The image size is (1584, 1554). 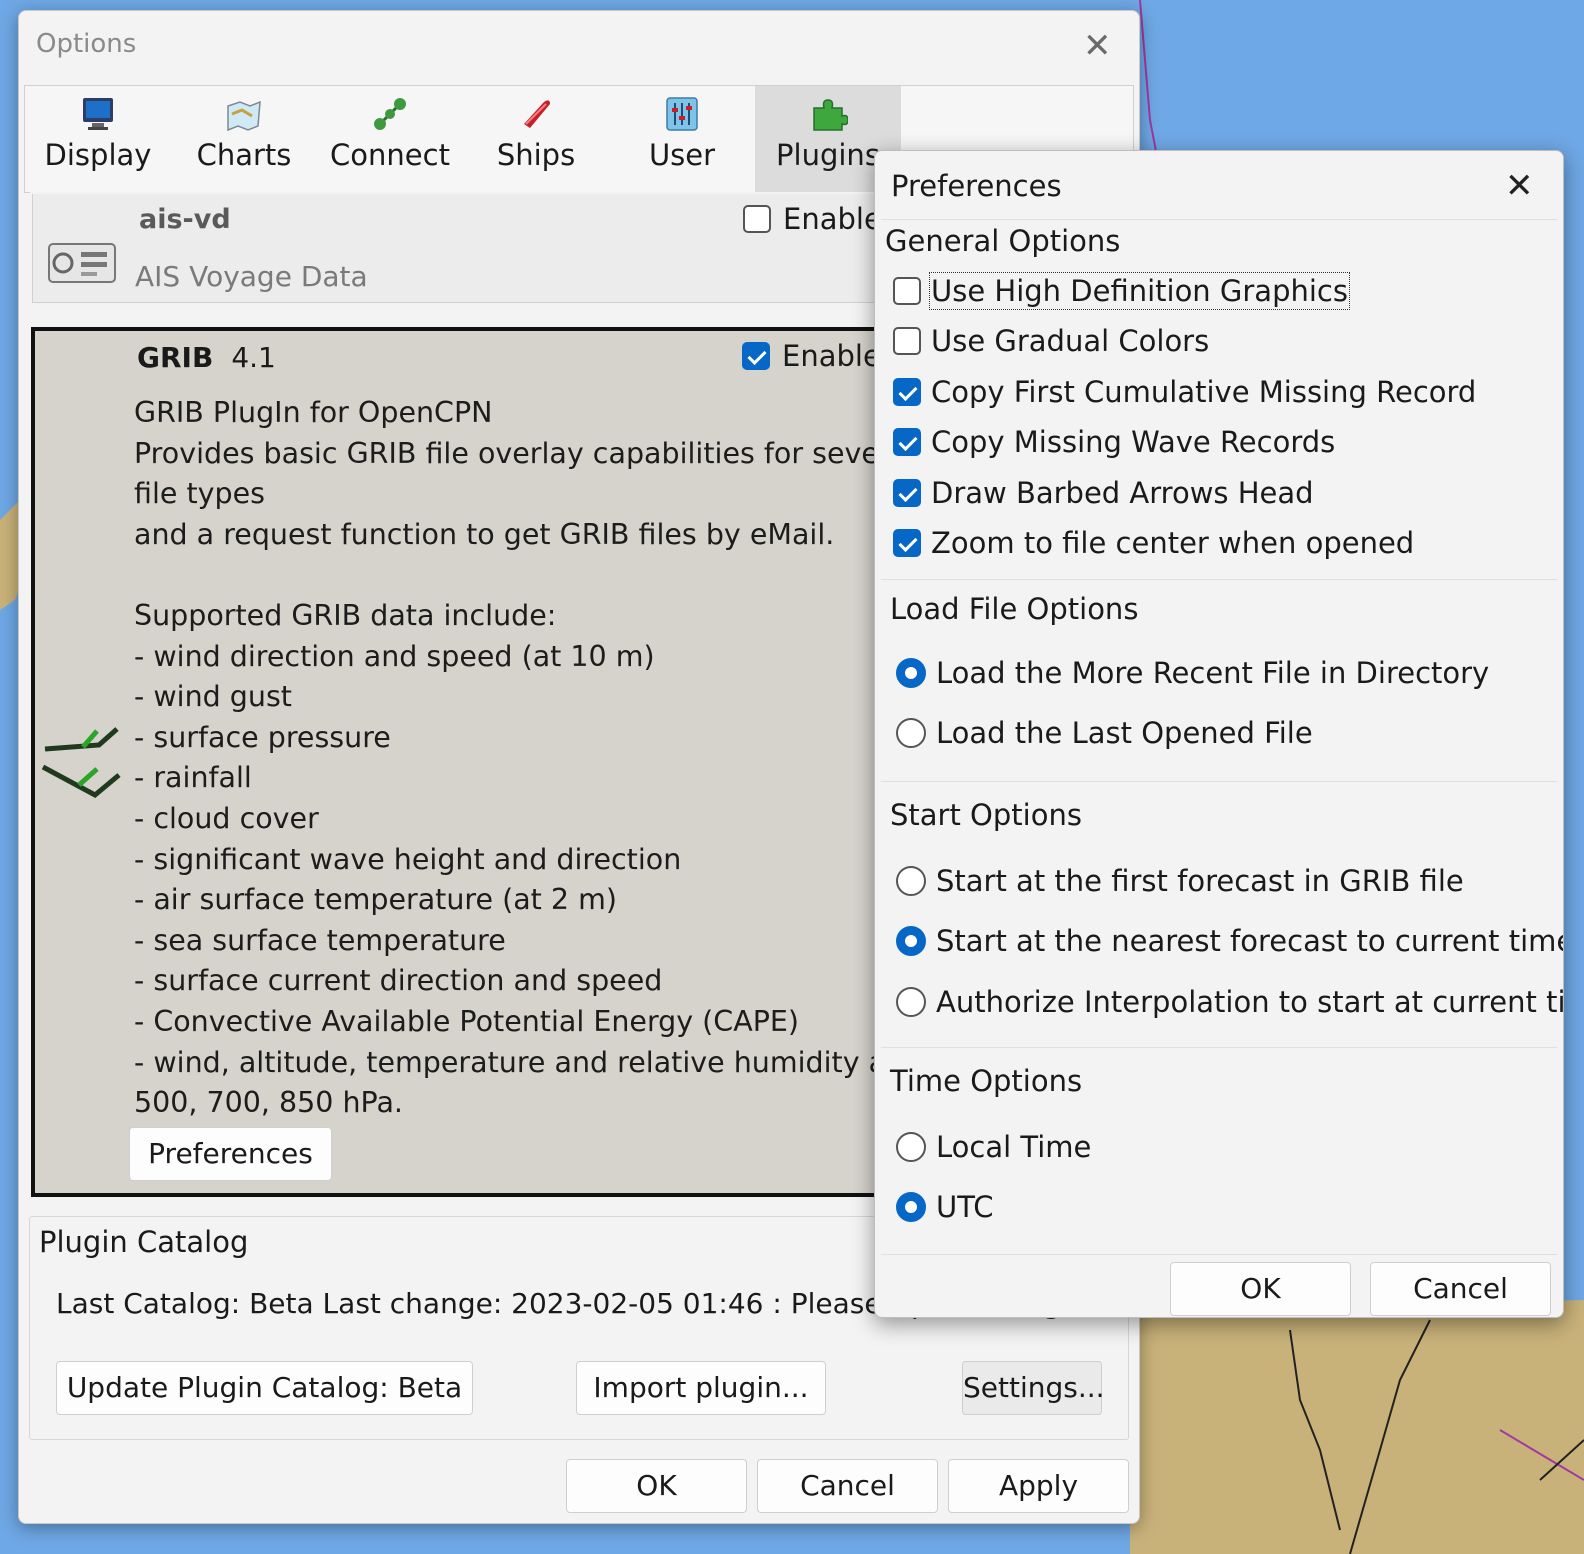 I want to click on preferences-button: Preferences, so click(x=230, y=1154).